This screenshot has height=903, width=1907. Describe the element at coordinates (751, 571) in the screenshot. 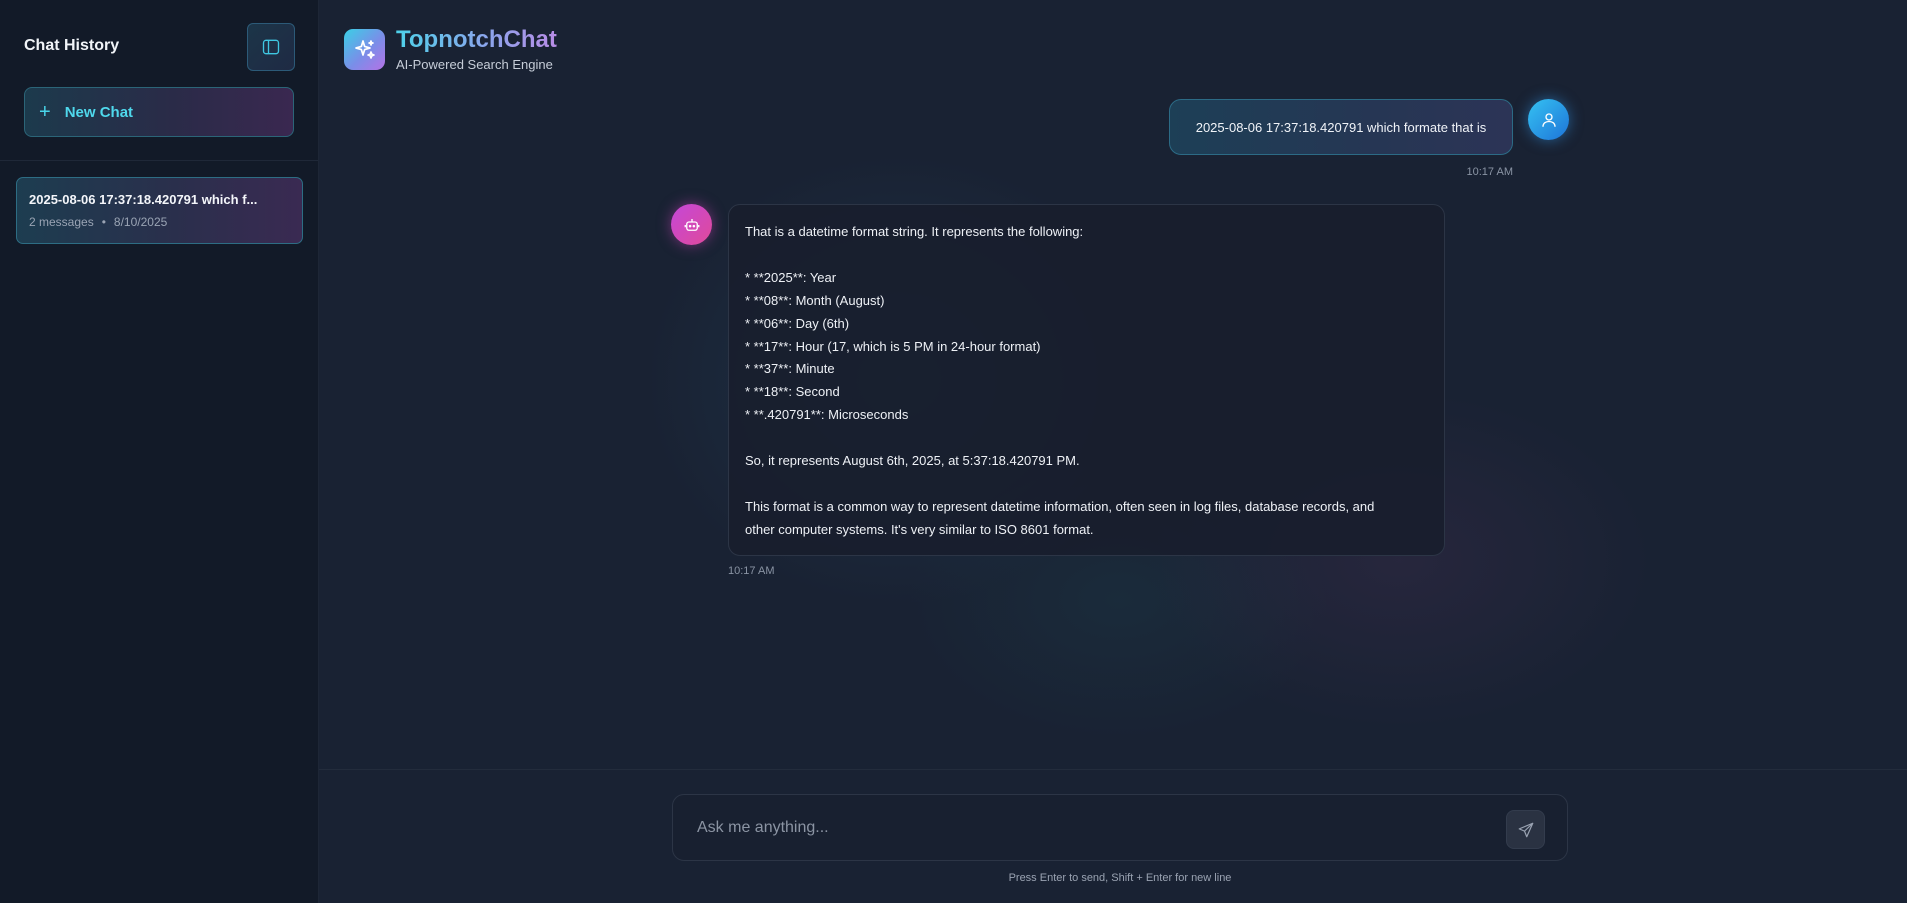

I see `assistant-message-time: 10:17 AM` at that location.